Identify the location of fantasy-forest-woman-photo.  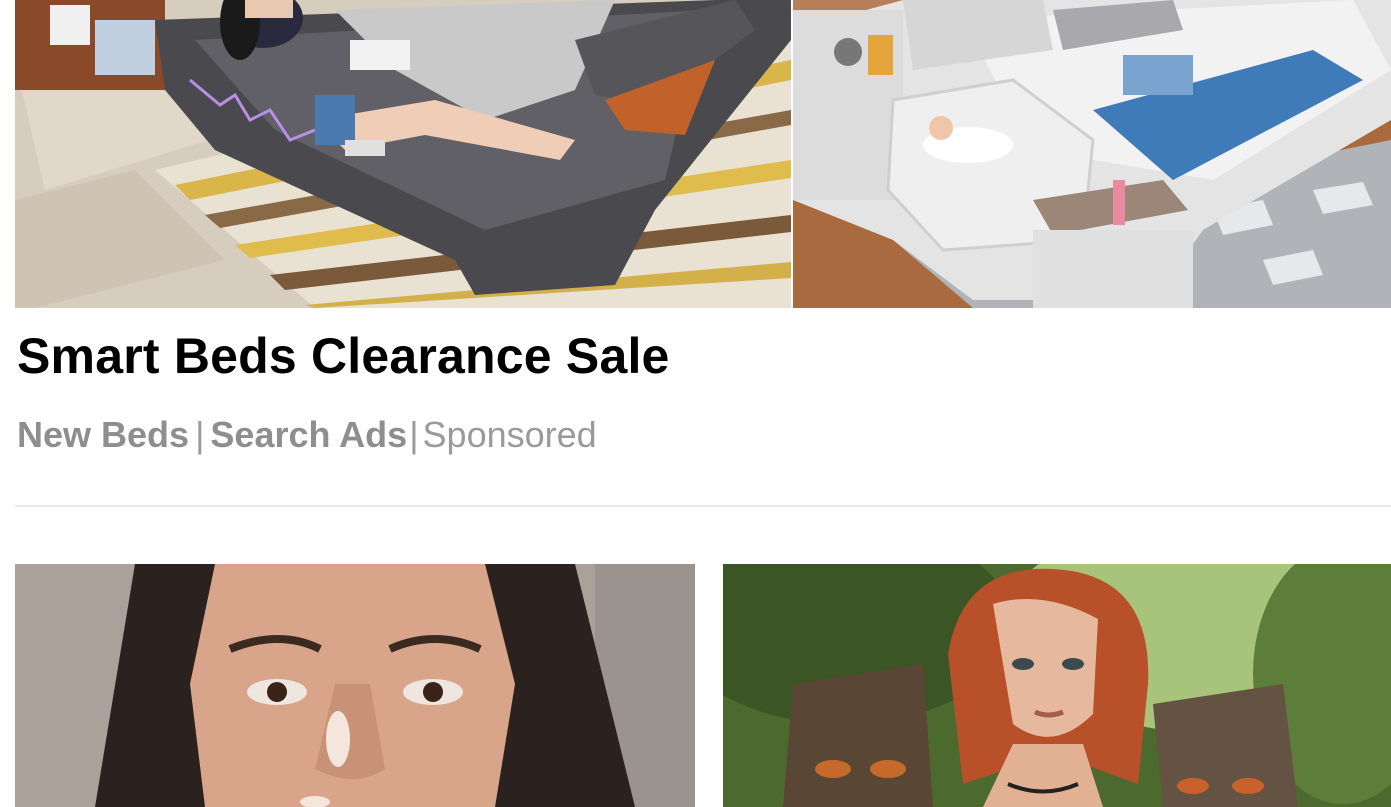
(1057, 685).